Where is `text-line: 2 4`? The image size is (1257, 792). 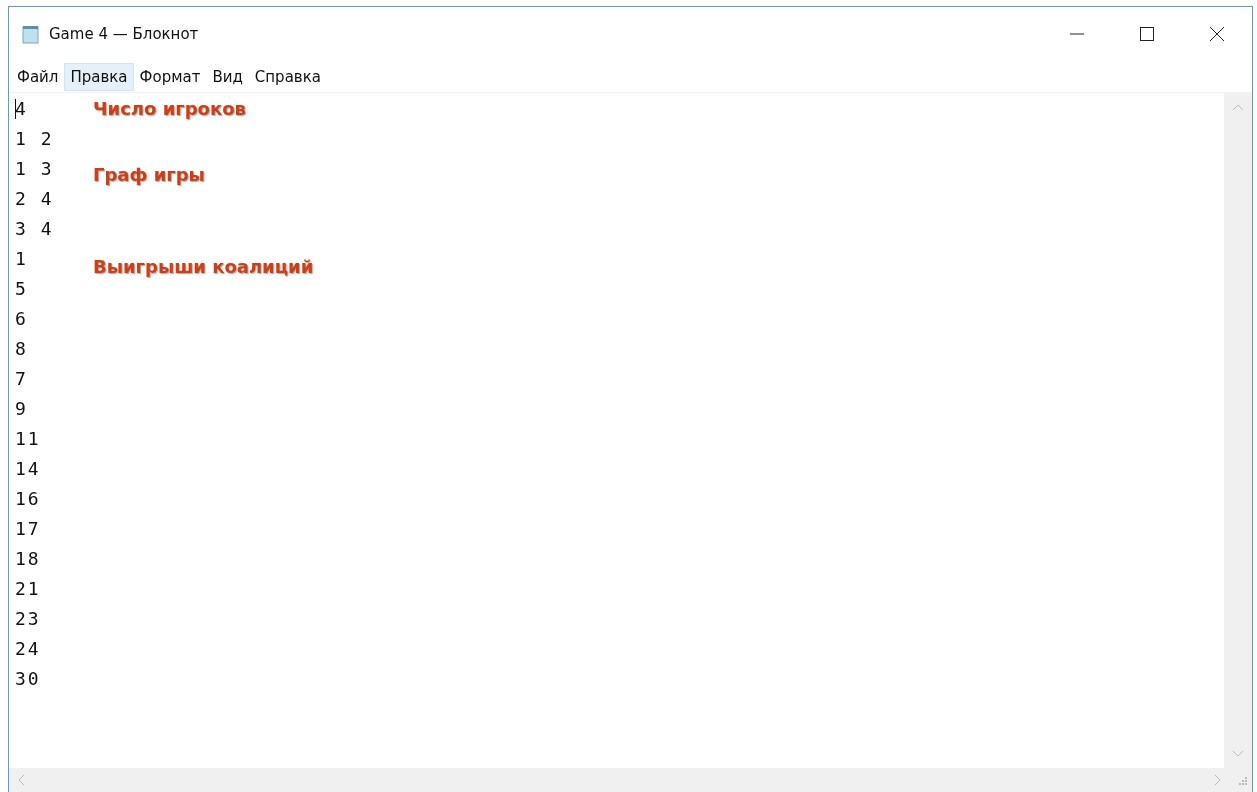
text-line: 2 4 is located at coordinates (35, 198).